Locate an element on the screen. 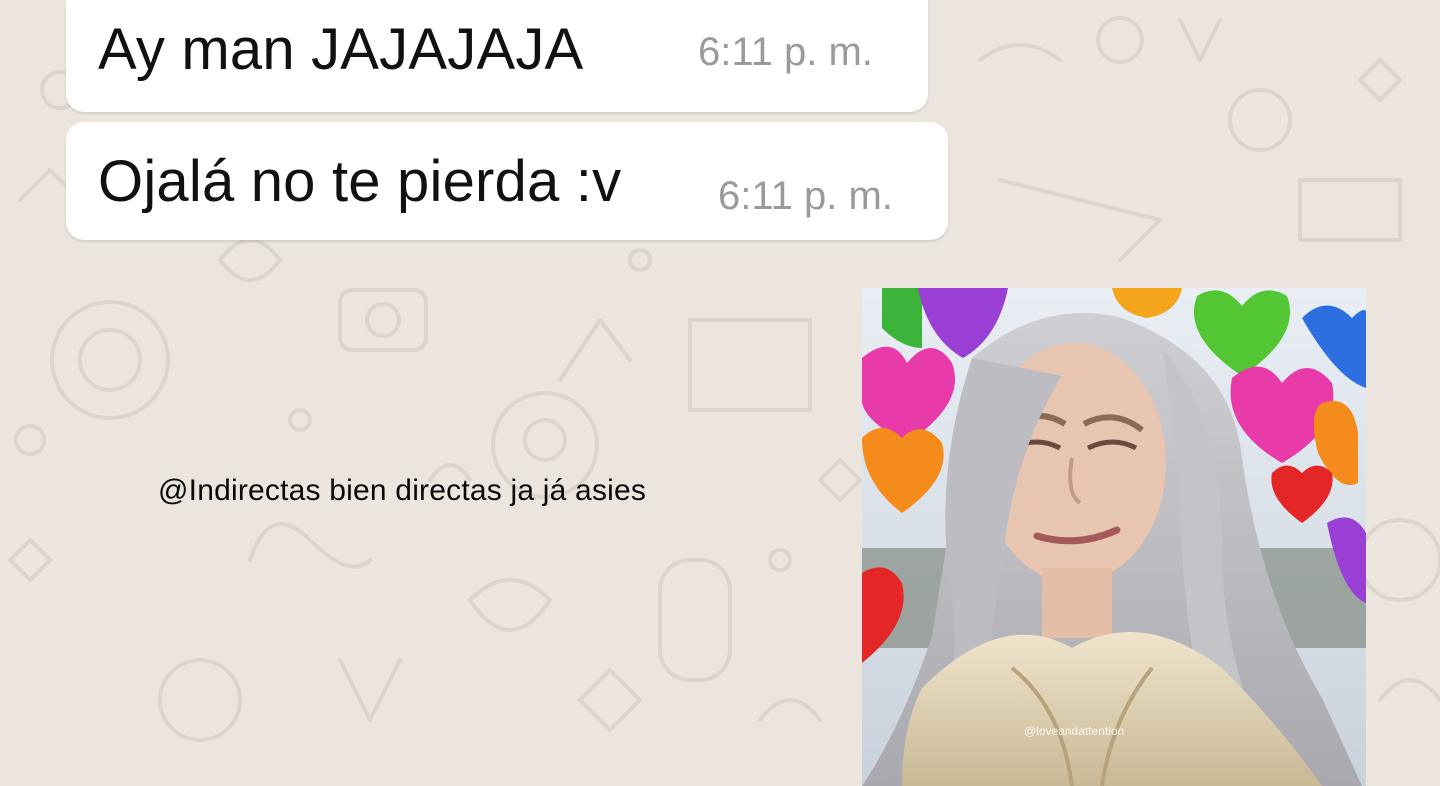  message-bubble-1: Ay man JAJAJAJA 6:11 p. m. is located at coordinates (490, 56).